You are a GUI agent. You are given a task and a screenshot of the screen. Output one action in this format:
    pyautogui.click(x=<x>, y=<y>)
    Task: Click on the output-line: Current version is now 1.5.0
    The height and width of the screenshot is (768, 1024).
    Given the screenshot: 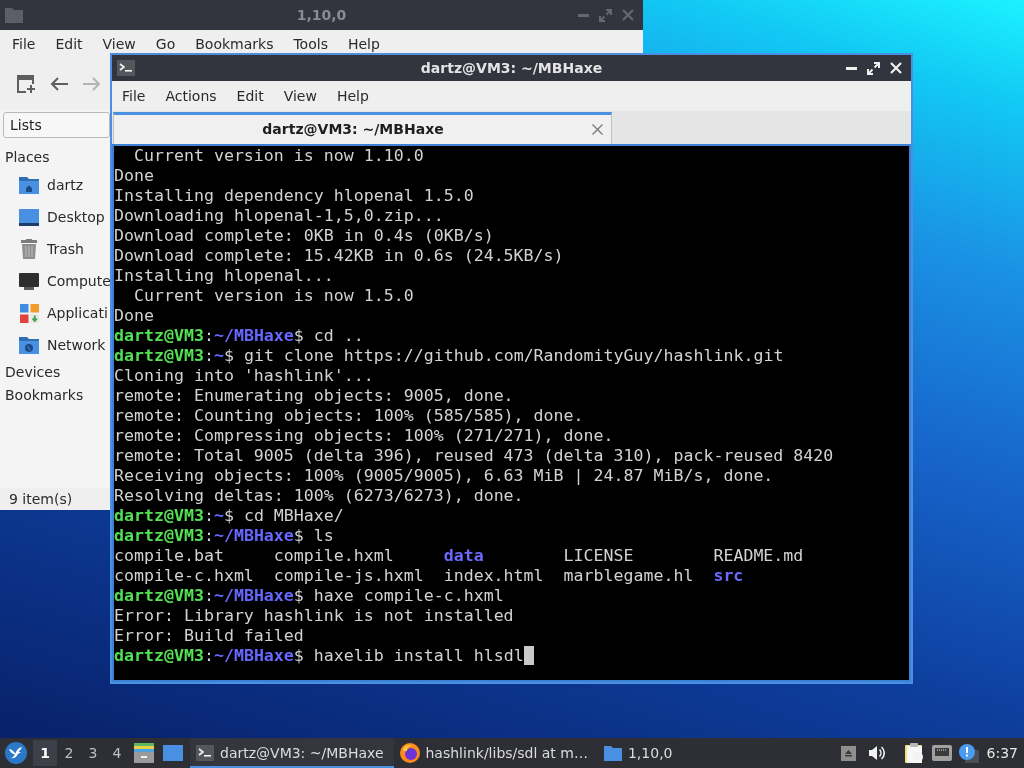 What is the action you would take?
    pyautogui.click(x=273, y=295)
    